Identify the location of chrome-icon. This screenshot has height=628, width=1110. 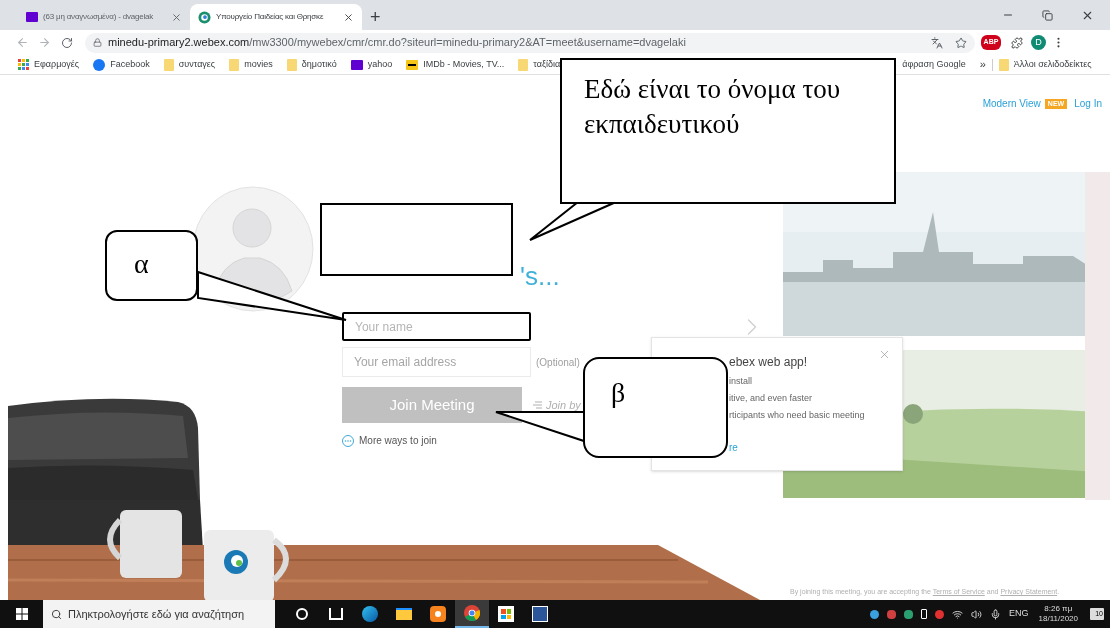
(472, 613).